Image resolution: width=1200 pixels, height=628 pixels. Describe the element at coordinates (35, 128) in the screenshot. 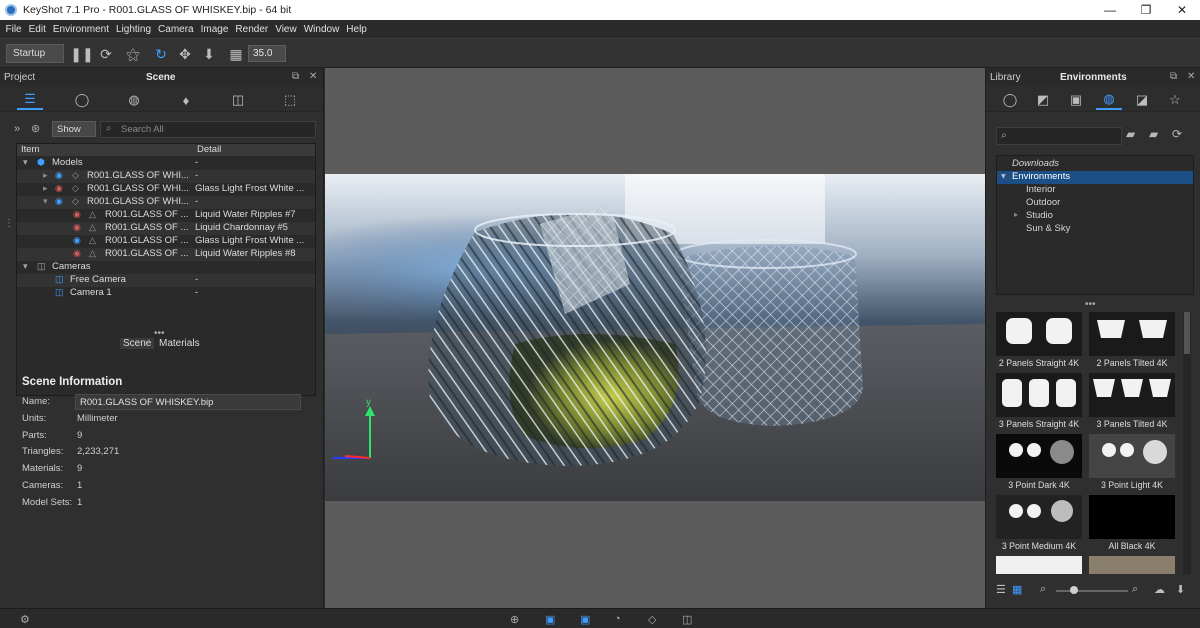

I see `filter-icon: ⊛` at that location.